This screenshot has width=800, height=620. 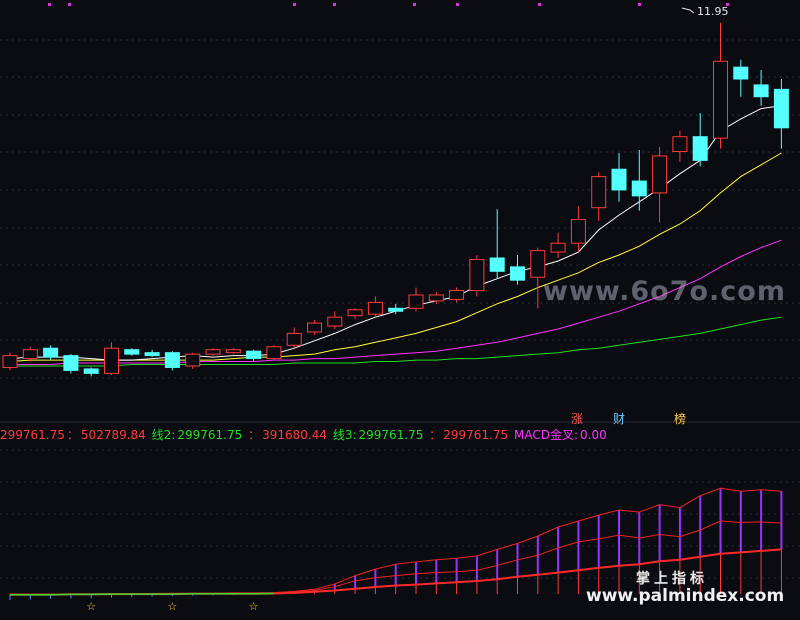 What do you see at coordinates (254, 435) in the screenshot?
I see `info-sep3: ：` at bounding box center [254, 435].